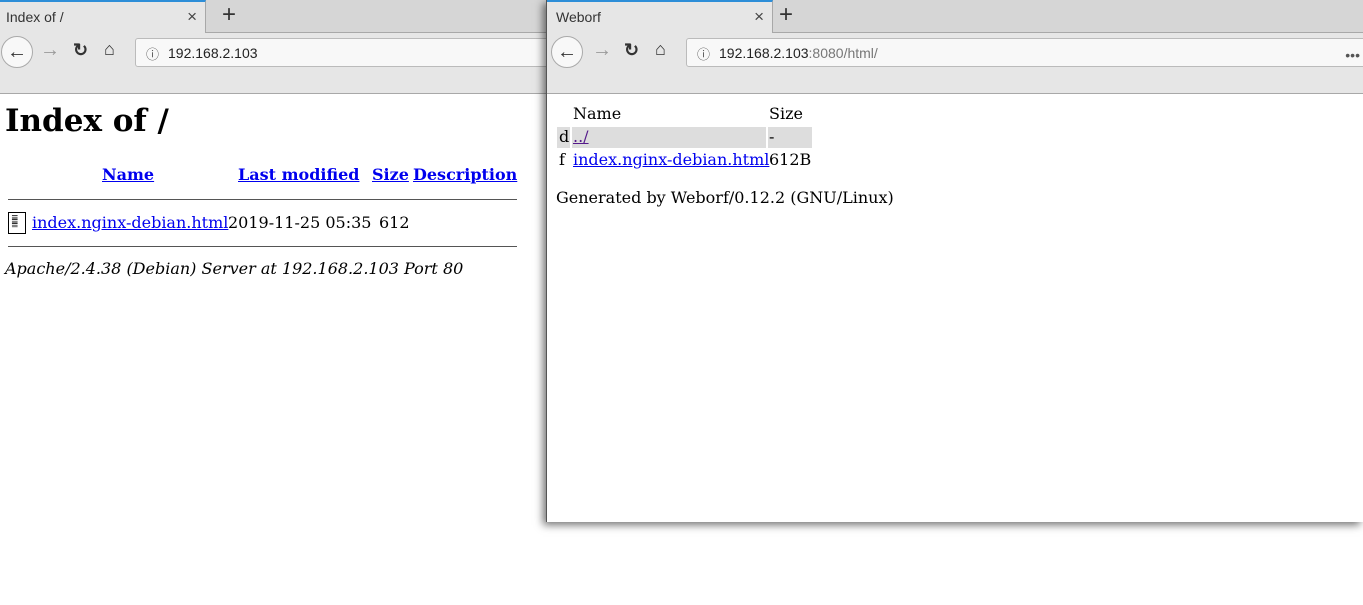  Describe the element at coordinates (17, 223) in the screenshot. I see `file-icon: ≡ ≡ ≡` at that location.